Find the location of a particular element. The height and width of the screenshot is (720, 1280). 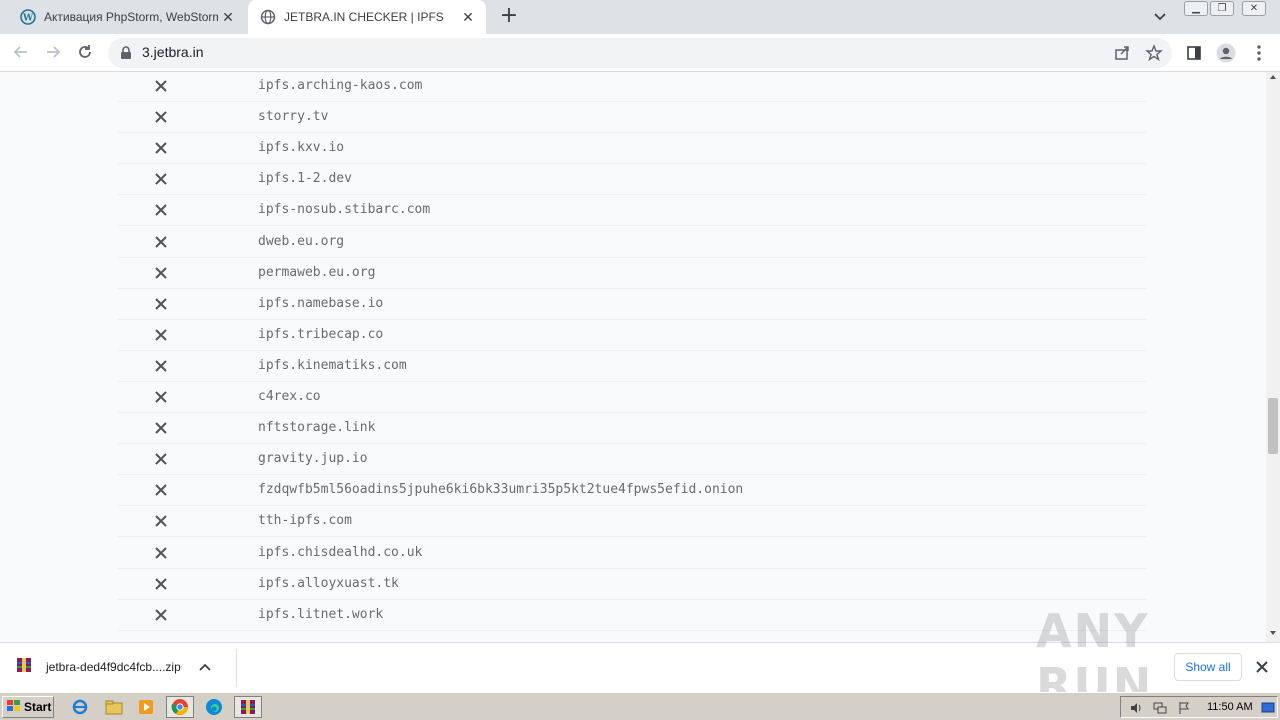

download-item: jetbra-ded4f9dc4fcb....zip is located at coordinates (113, 666).